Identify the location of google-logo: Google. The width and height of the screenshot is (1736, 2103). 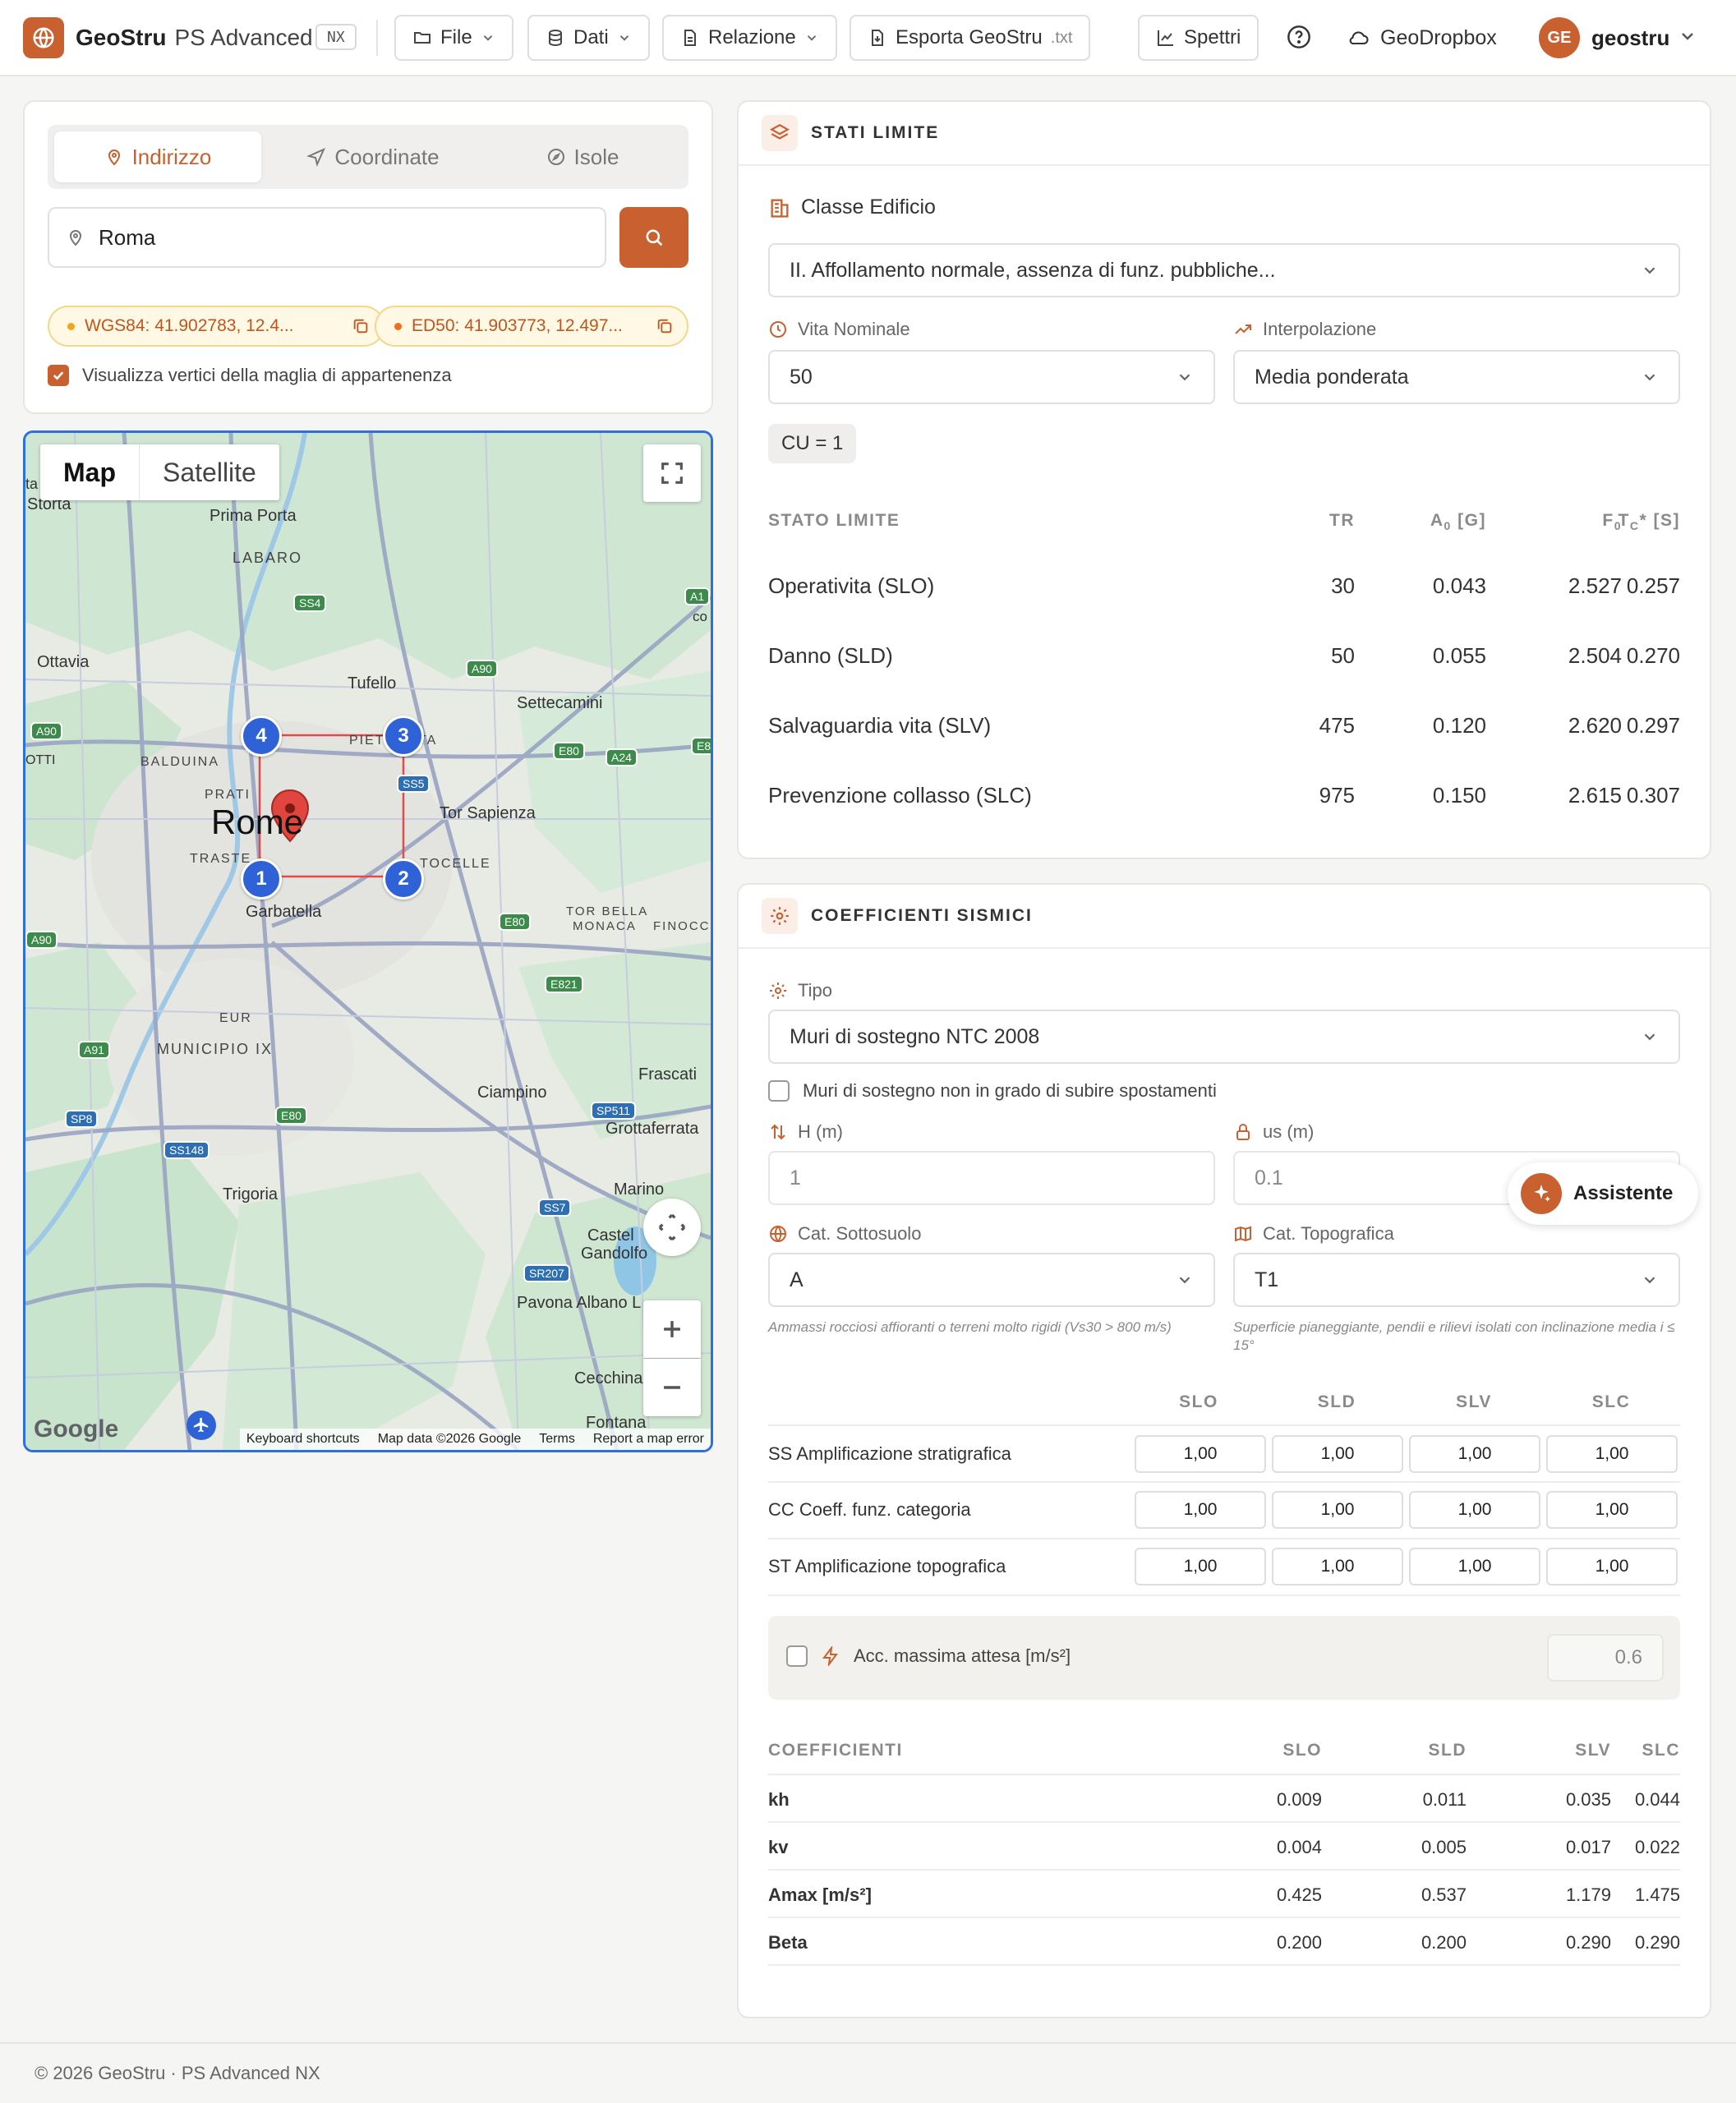
(76, 1429).